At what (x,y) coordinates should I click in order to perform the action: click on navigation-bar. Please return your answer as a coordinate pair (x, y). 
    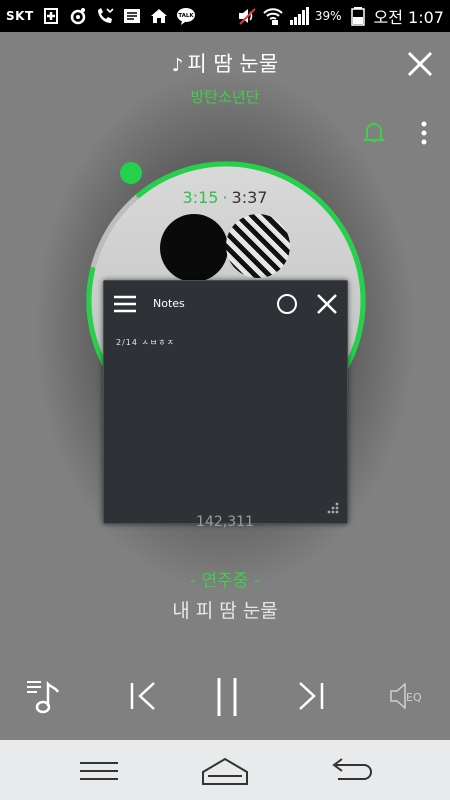
    Looking at the image, I should click on (225, 770).